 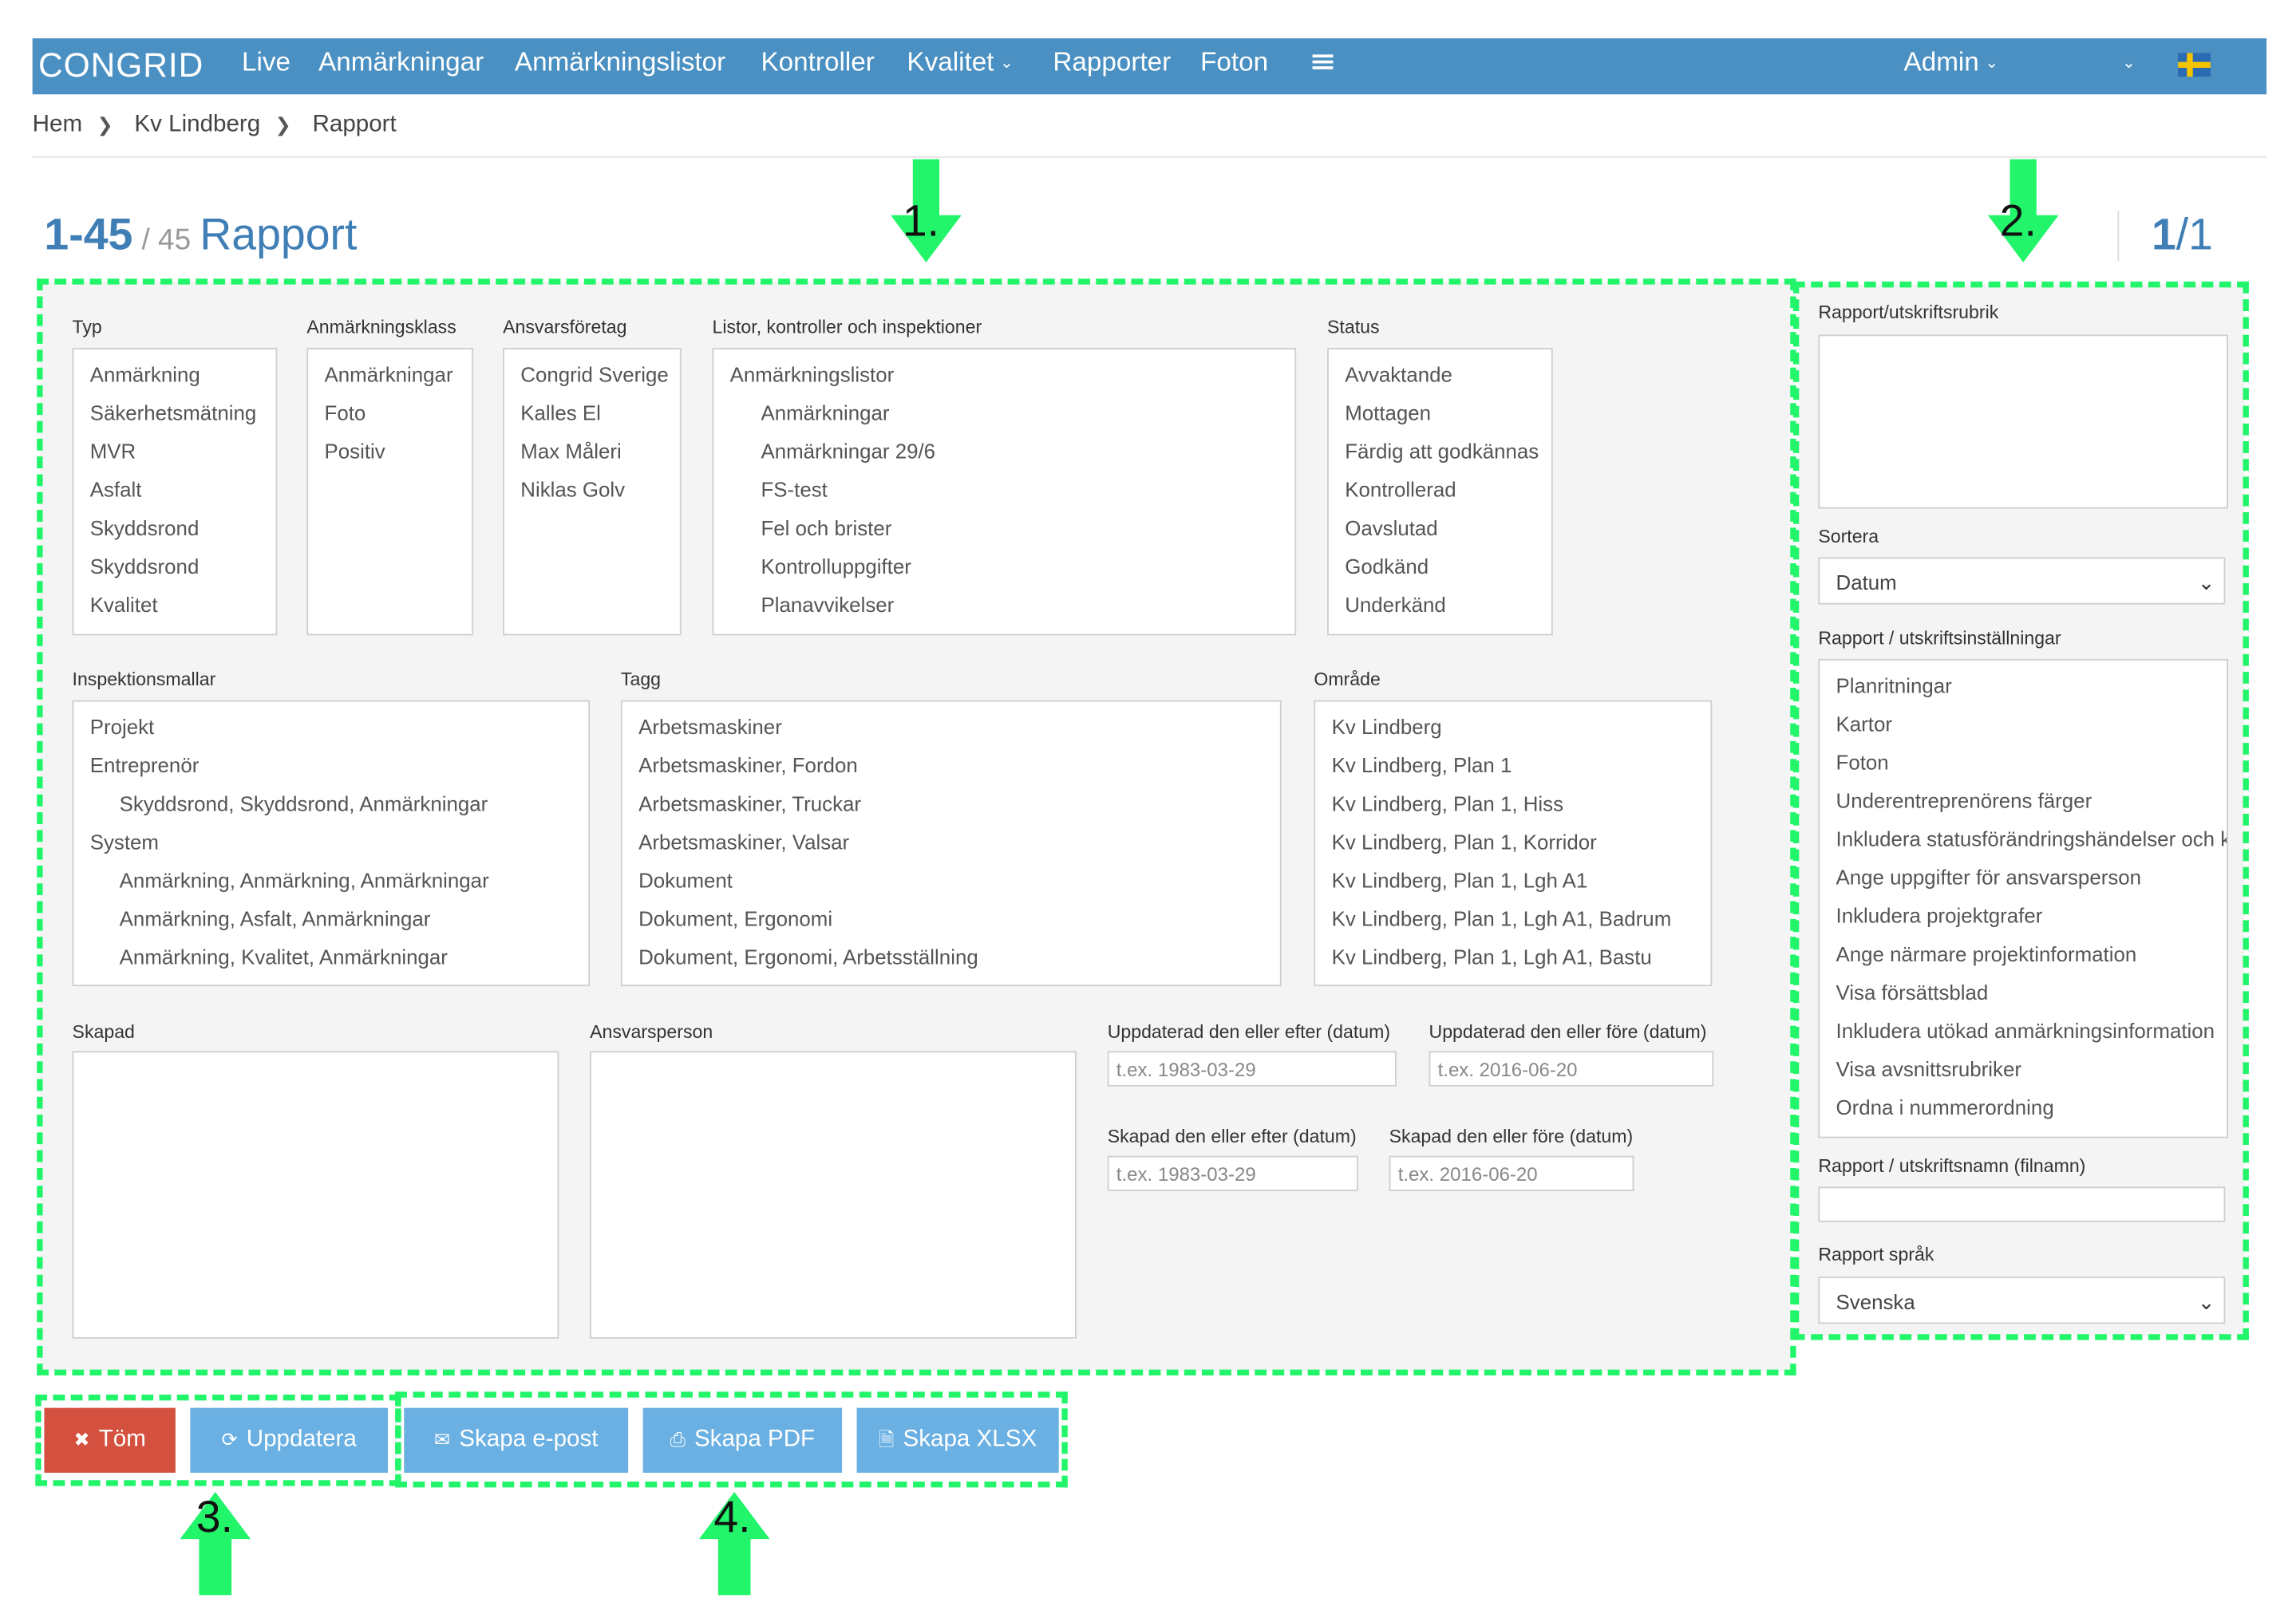 What do you see at coordinates (836, 566) in the screenshot?
I see `list-item: Kontrolluppgifter` at bounding box center [836, 566].